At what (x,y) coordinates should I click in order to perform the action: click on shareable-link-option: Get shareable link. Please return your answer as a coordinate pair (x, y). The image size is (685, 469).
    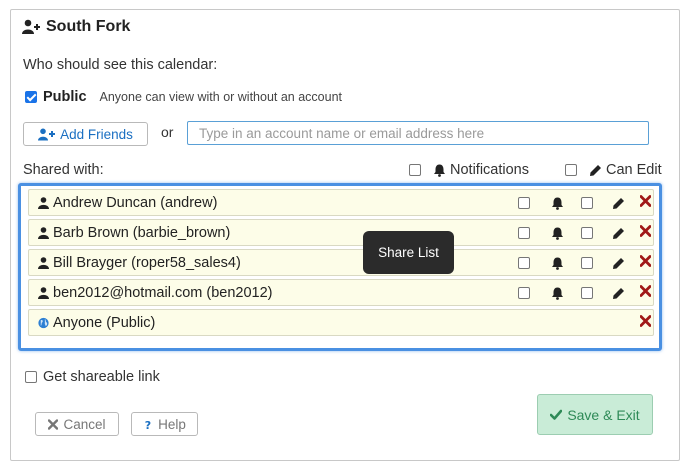
    Looking at the image, I should click on (92, 377).